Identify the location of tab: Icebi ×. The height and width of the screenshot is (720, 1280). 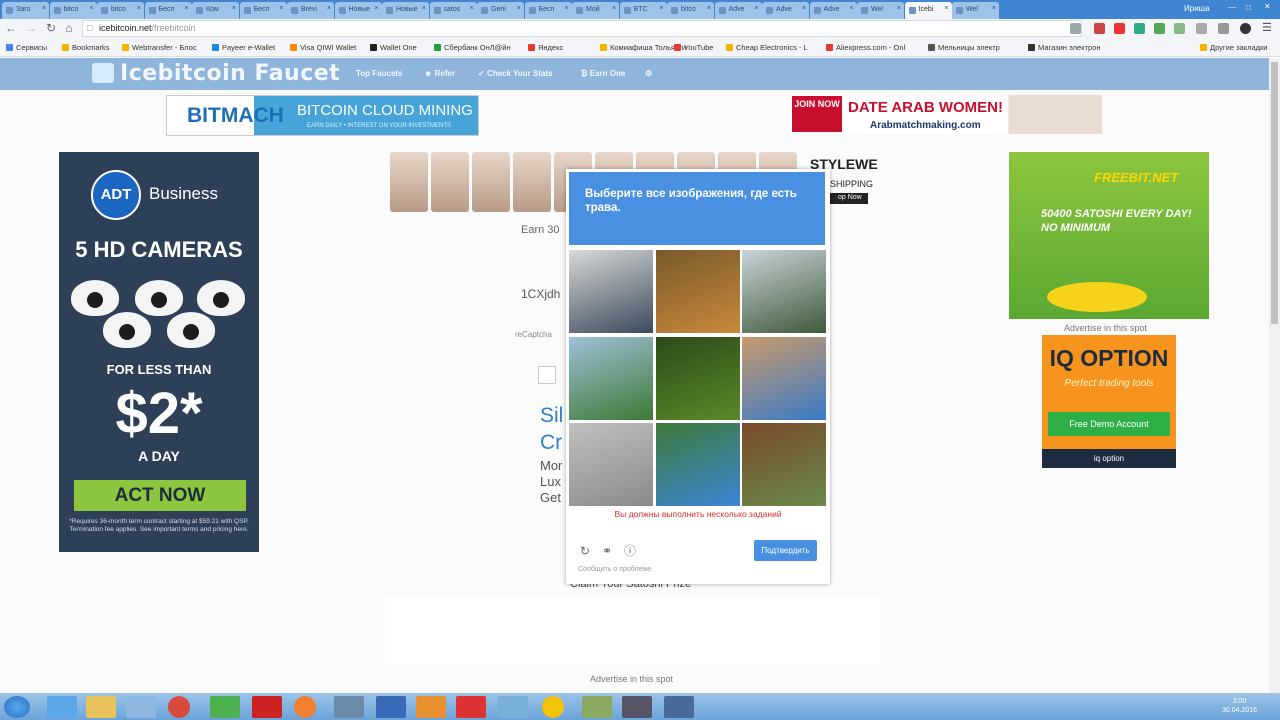
(928, 10).